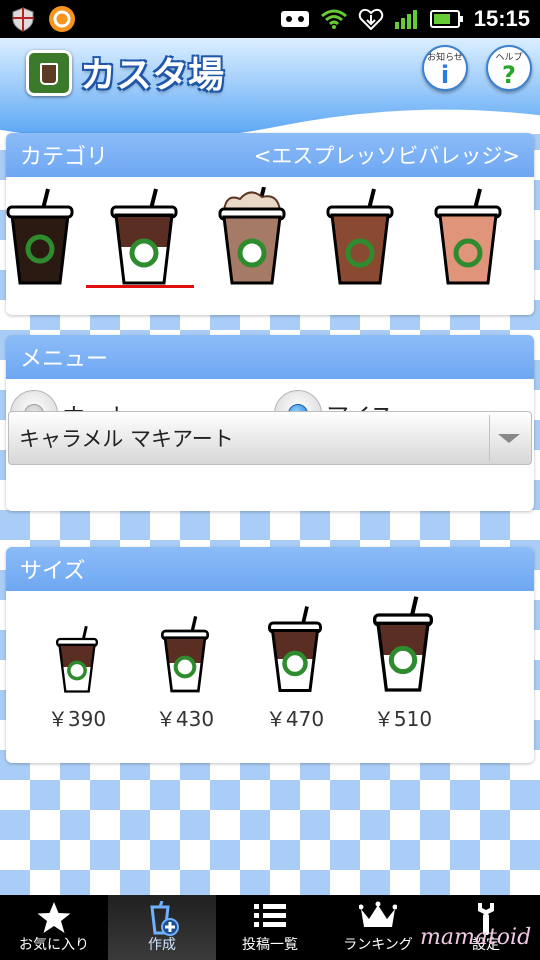  I want to click on price-tall: ￥430, so click(185, 719).